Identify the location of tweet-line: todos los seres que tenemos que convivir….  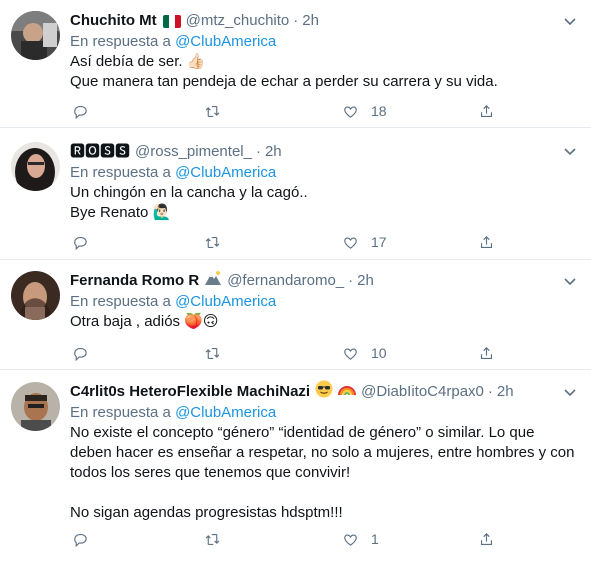
(210, 472).